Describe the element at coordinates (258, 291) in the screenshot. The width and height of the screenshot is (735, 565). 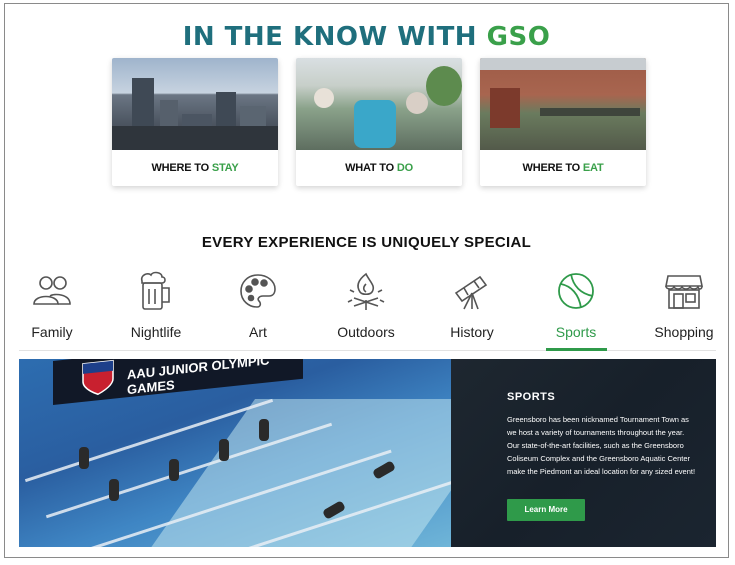
I see `palette-icon` at that location.